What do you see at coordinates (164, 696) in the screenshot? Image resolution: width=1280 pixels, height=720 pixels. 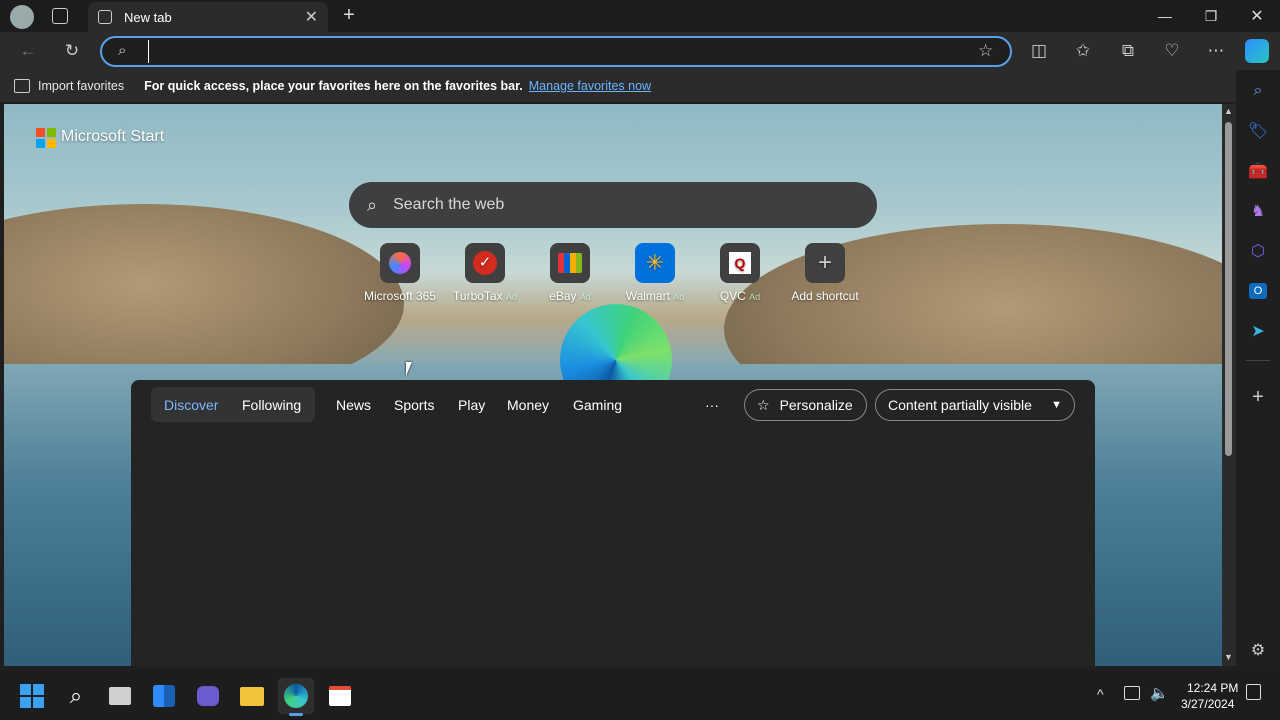 I see `widgets-icon` at bounding box center [164, 696].